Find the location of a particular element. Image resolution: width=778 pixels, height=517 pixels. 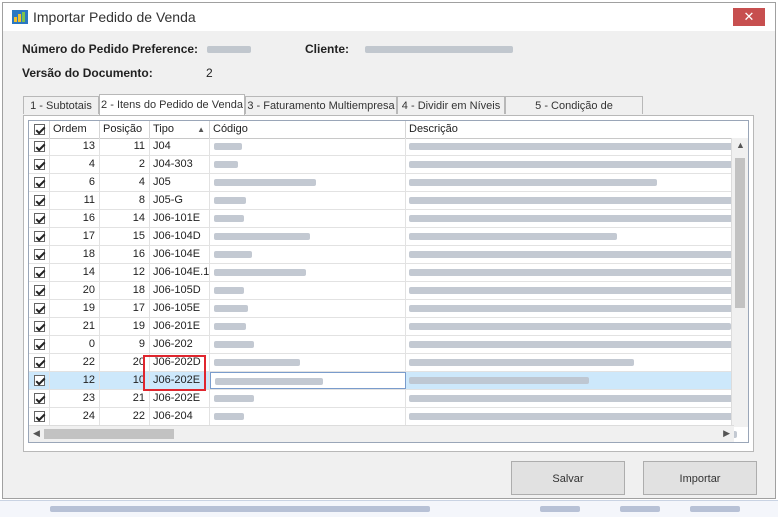

table-row: 6 4 J05 is located at coordinates (388, 183).